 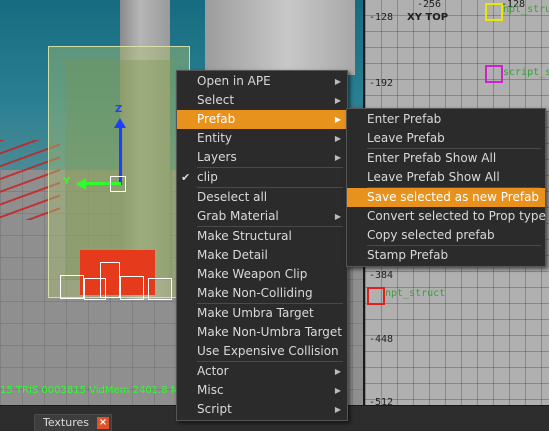 What do you see at coordinates (232, 255) in the screenshot?
I see `menu-item-label: Make Detail` at bounding box center [232, 255].